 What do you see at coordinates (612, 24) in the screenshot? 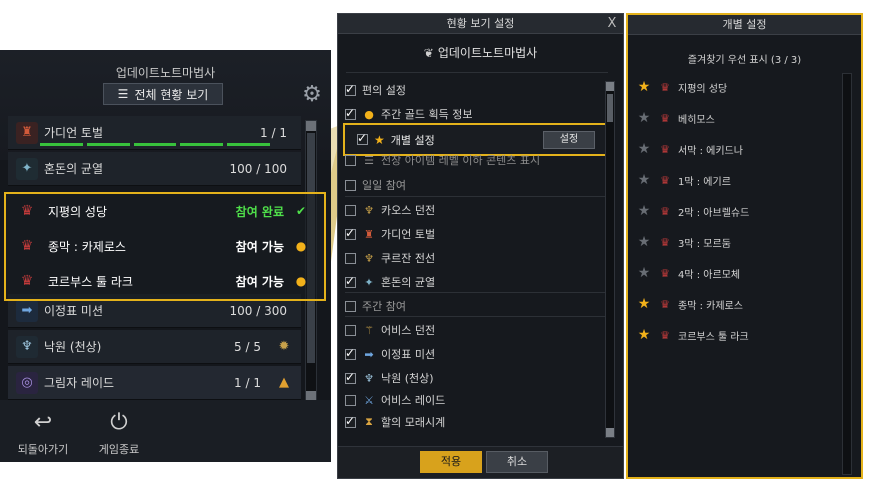
I see `close-icon: X` at bounding box center [612, 24].